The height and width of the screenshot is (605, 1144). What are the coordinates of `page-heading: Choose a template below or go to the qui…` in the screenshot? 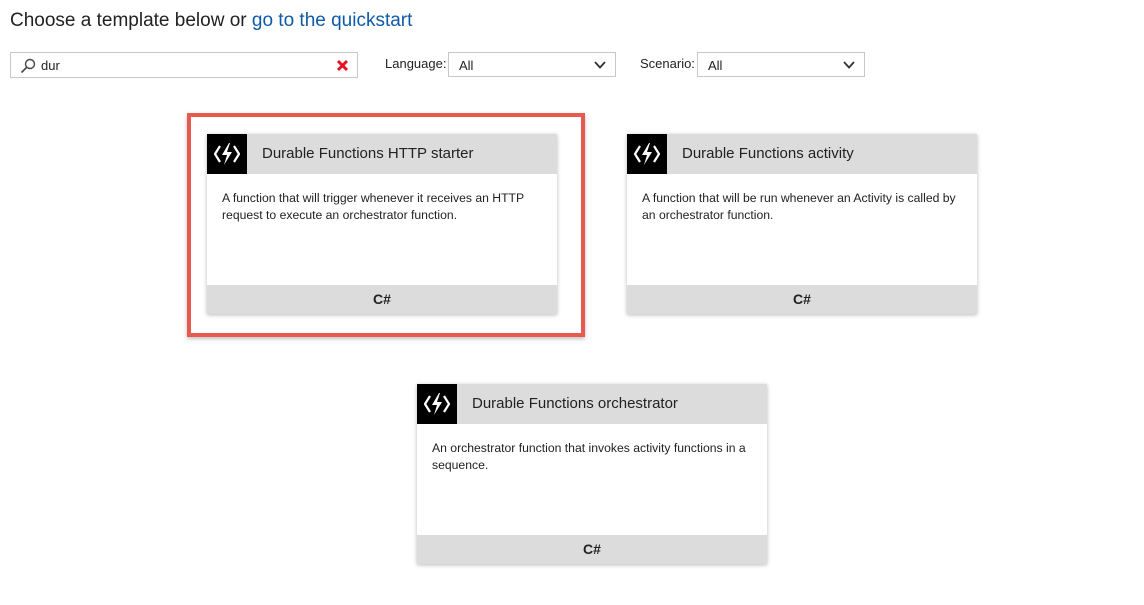 It's located at (211, 21).